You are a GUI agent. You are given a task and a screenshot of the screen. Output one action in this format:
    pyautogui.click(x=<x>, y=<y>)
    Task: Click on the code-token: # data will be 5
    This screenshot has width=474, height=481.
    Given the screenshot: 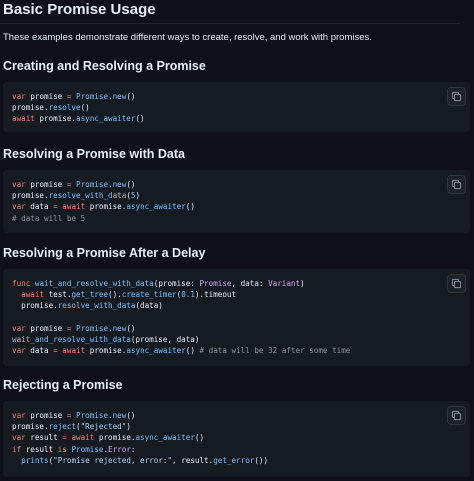 What is the action you would take?
    pyautogui.click(x=49, y=218)
    